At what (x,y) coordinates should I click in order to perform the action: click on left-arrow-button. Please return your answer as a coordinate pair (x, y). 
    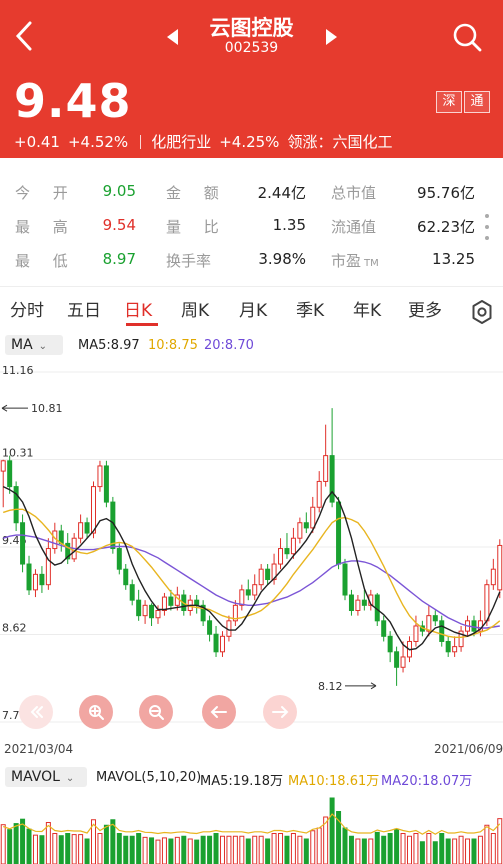
    Looking at the image, I should click on (219, 712).